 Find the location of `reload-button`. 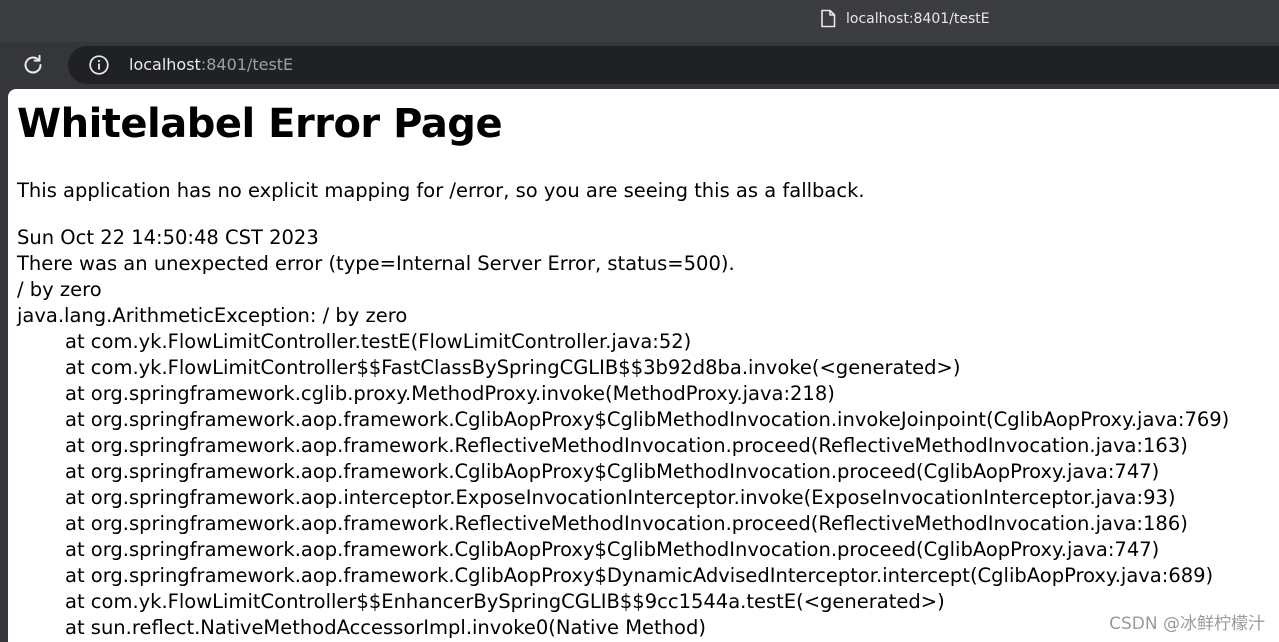

reload-button is located at coordinates (33, 65).